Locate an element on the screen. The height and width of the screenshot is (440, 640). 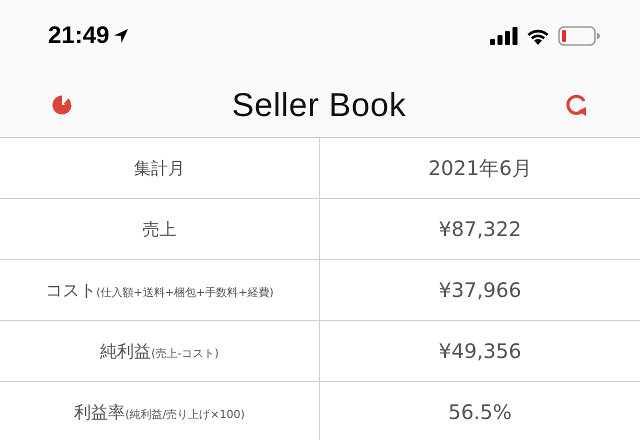
row-value: ¥37,966 is located at coordinates (480, 290).